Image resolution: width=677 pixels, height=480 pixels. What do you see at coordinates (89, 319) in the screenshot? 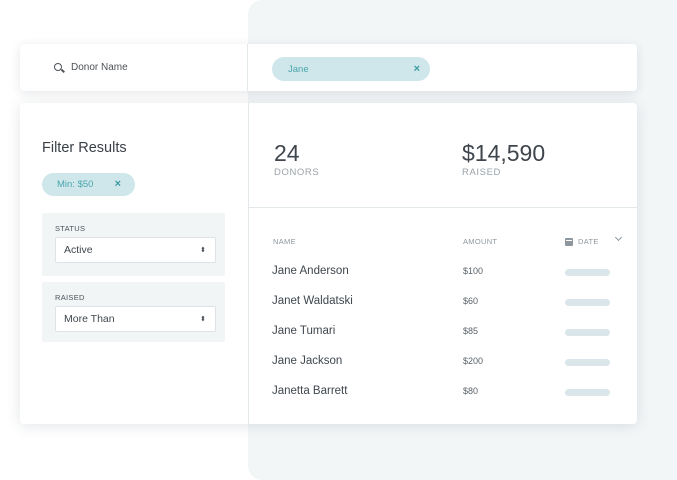
I see `raised-value: More Than` at bounding box center [89, 319].